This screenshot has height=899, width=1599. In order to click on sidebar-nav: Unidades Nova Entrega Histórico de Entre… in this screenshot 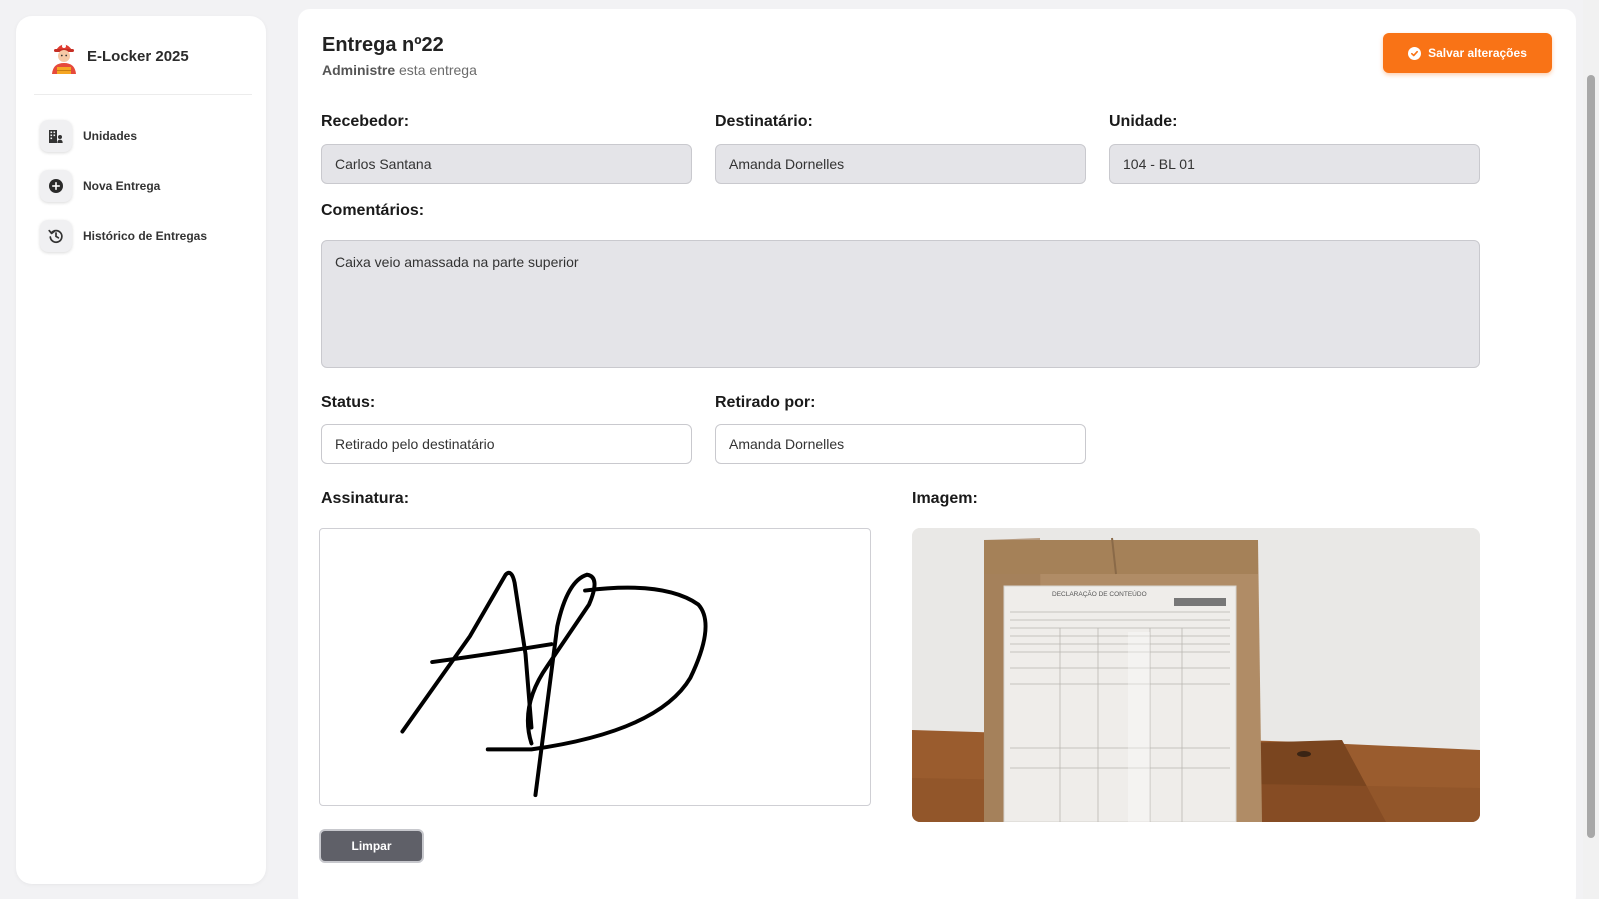, I will do `click(147, 194)`.